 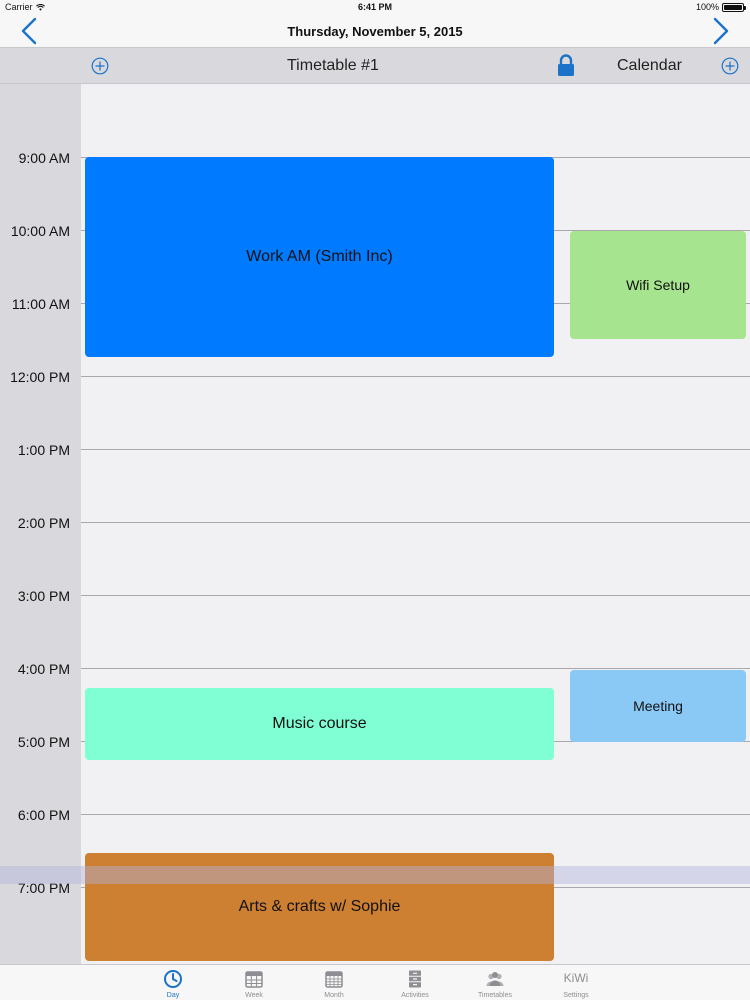 I want to click on chevron-right-icon, so click(x=721, y=31).